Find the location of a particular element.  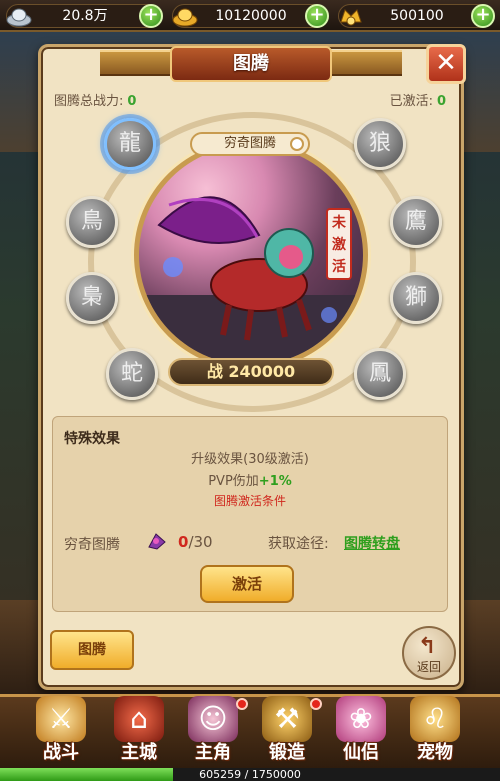

eagle-icon: 鷹 is located at coordinates (415, 221).